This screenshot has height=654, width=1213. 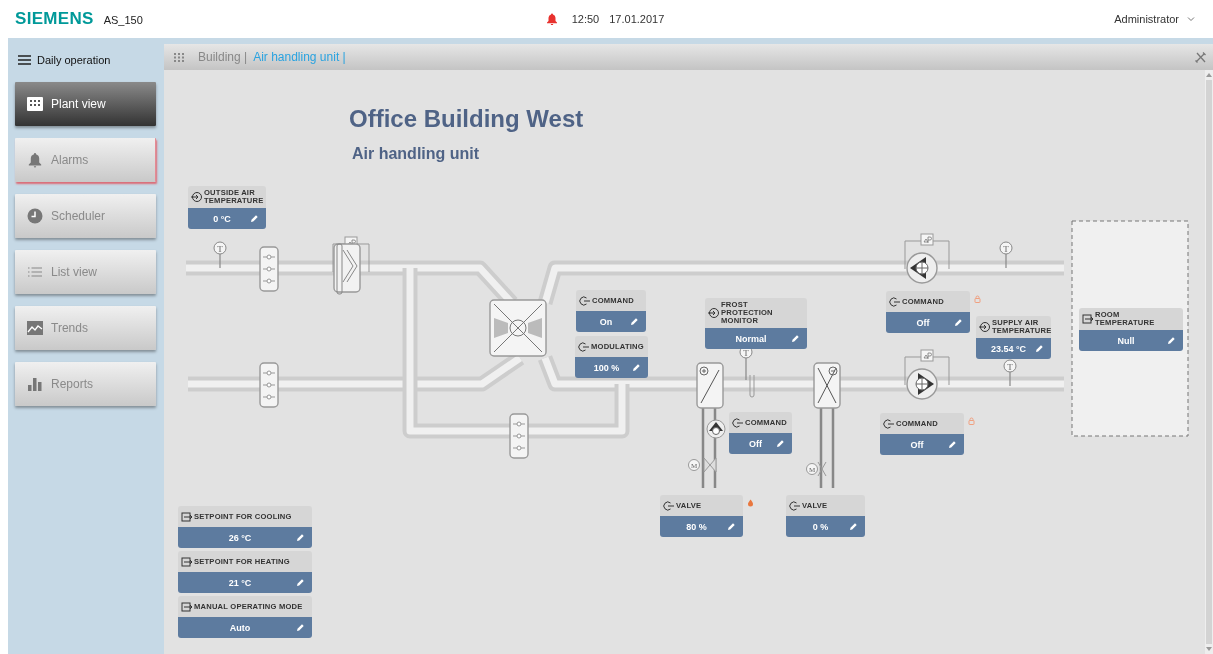 I want to click on pump-icon, so click(x=716, y=429).